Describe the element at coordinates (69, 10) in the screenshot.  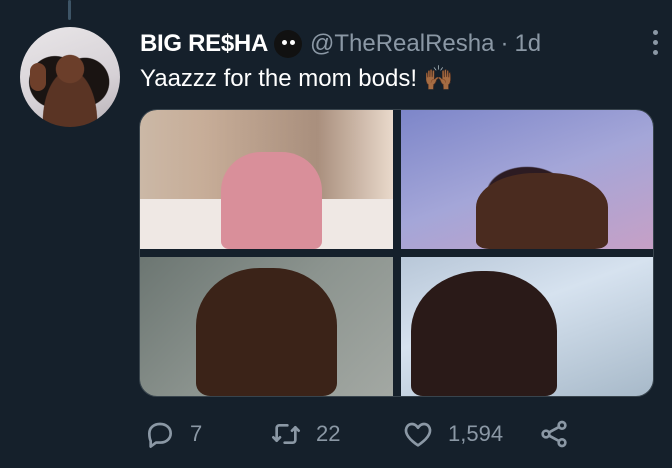
I see `thread-connector` at that location.